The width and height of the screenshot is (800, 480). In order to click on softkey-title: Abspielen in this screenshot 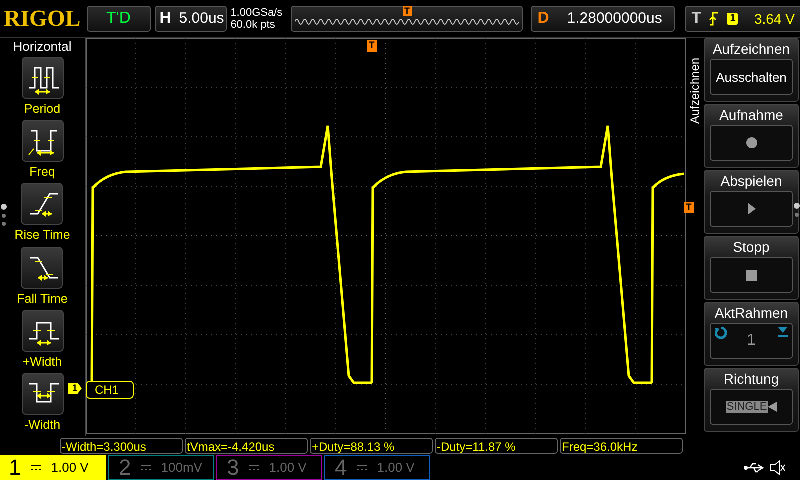, I will do `click(751, 181)`.